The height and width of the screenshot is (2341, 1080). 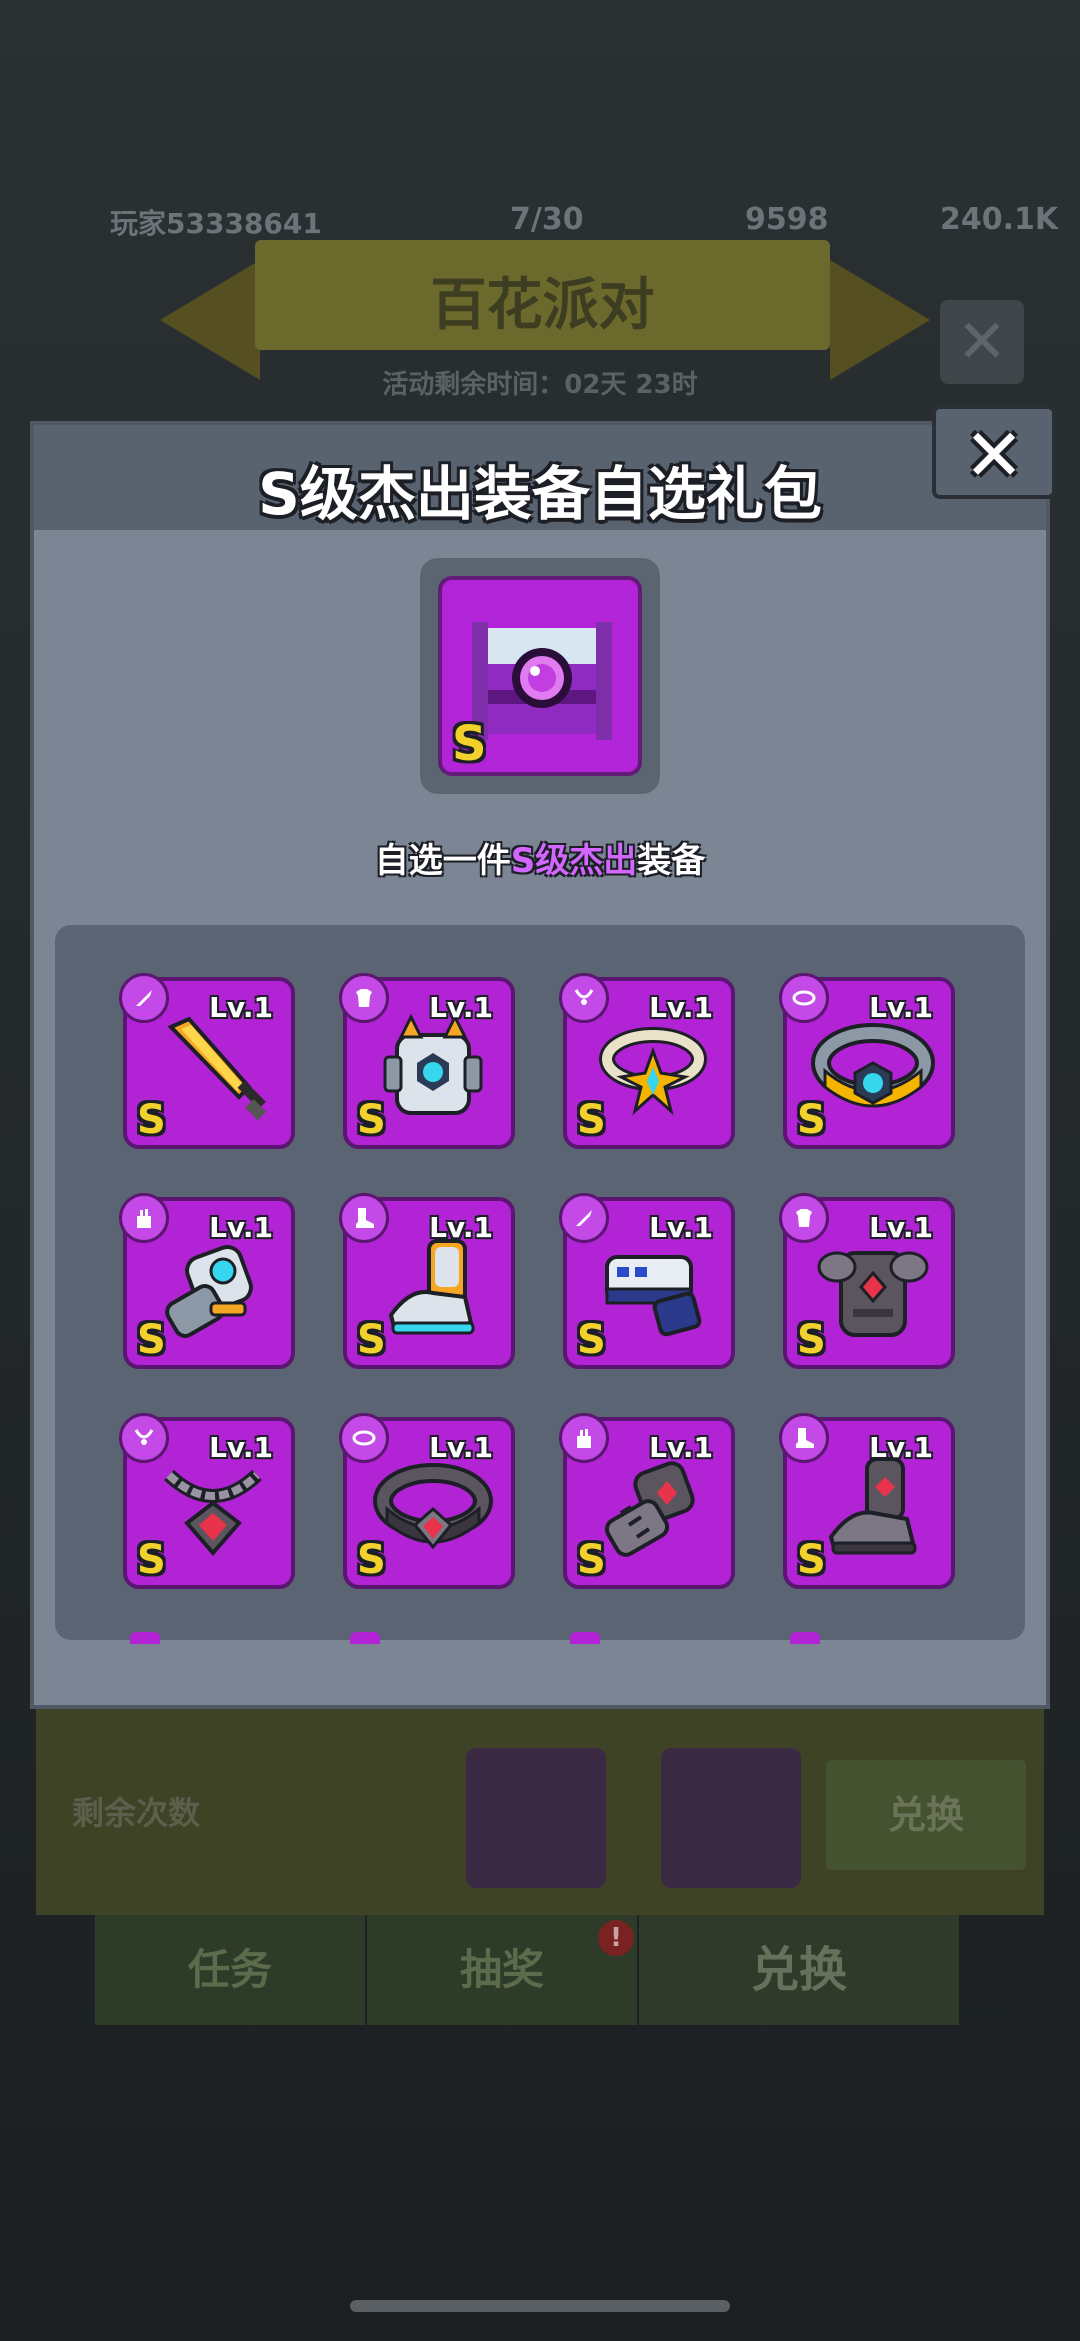 What do you see at coordinates (469, 744) in the screenshot?
I see `chest-grade: S` at bounding box center [469, 744].